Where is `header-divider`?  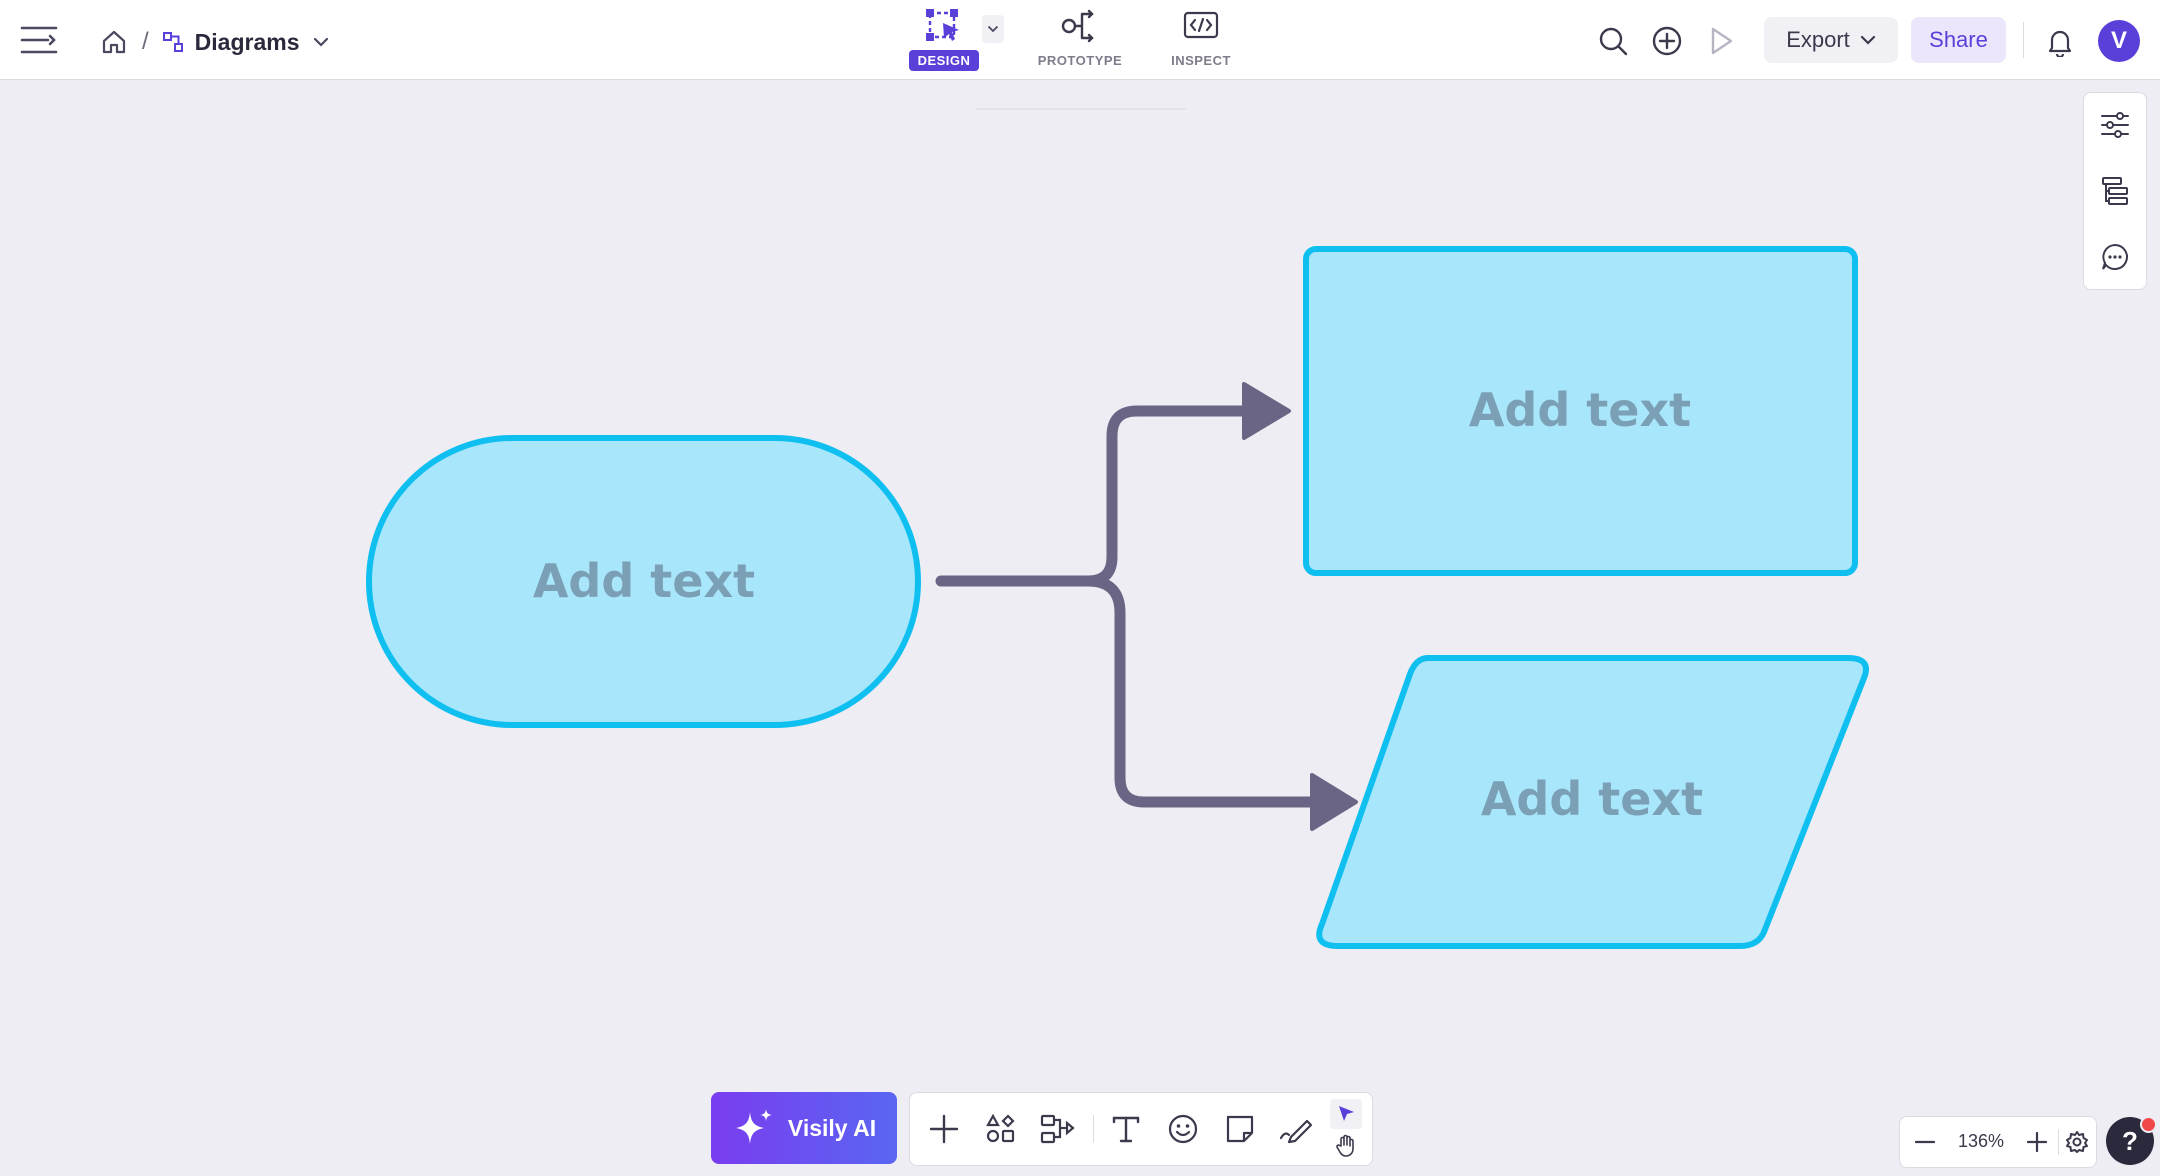
header-divider is located at coordinates (2023, 40).